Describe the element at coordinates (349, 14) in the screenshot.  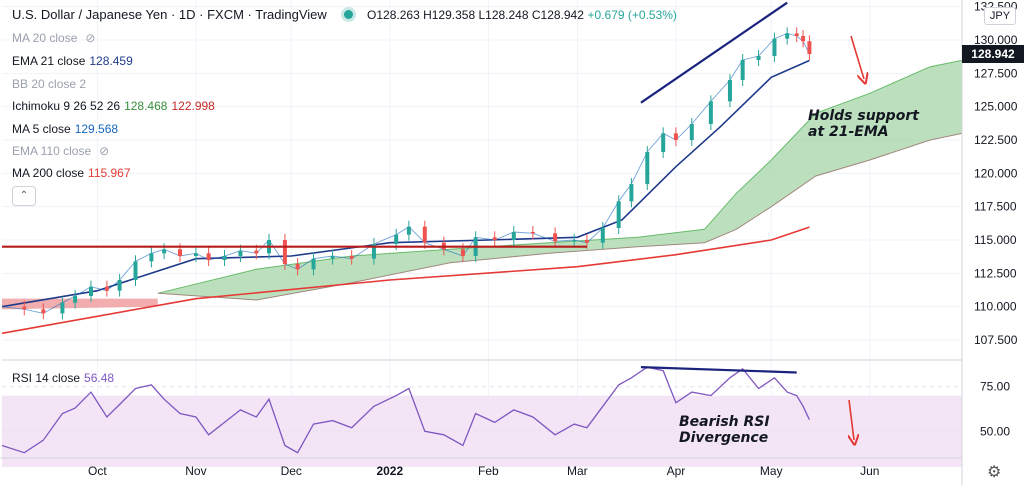
I see `market-open-icon` at that location.